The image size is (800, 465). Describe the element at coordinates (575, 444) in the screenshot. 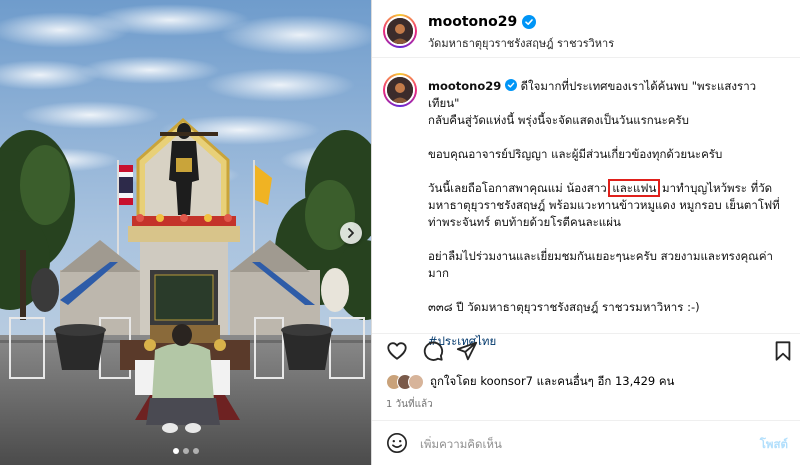

I see `comment-input` at that location.